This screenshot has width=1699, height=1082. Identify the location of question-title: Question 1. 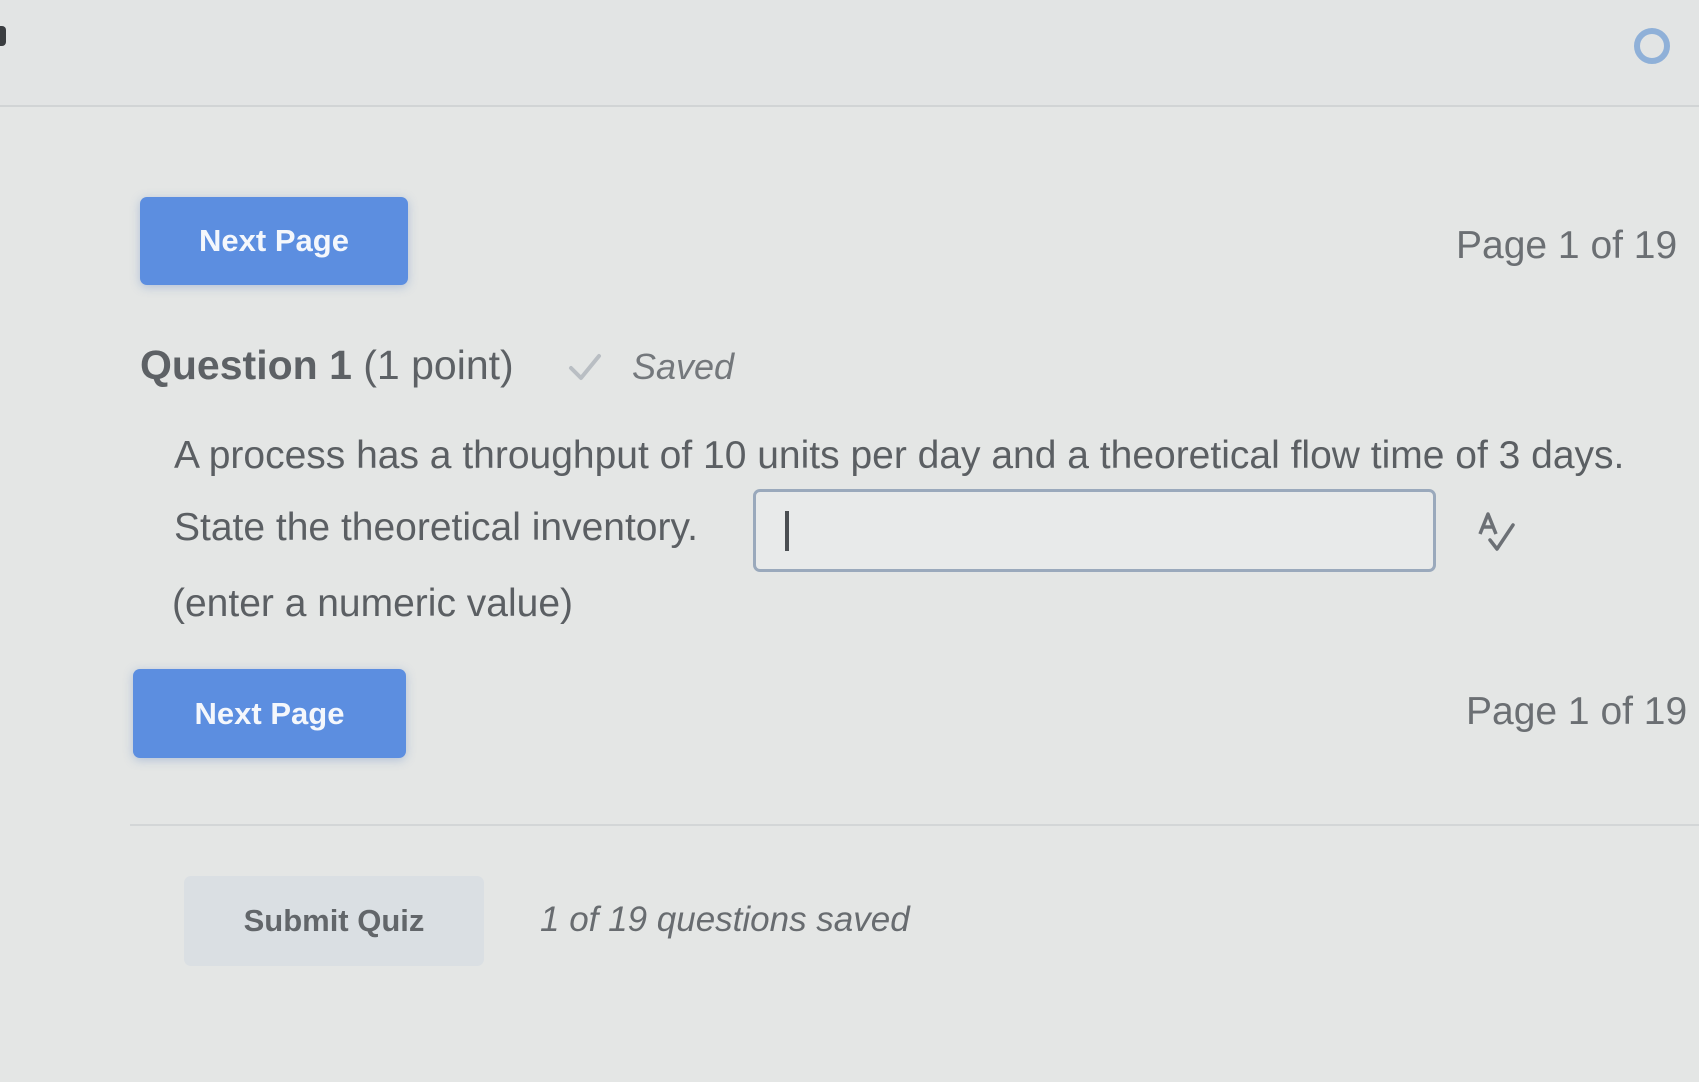
(246, 365).